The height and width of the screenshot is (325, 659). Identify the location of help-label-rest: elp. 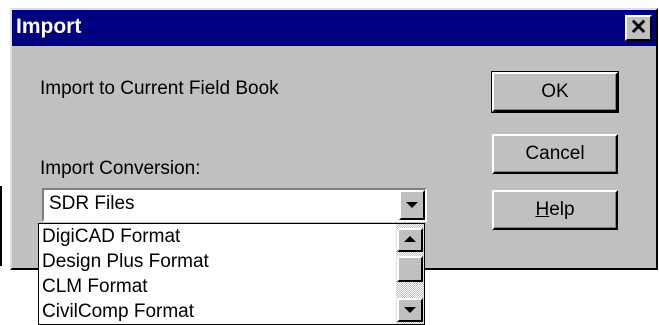
(562, 209).